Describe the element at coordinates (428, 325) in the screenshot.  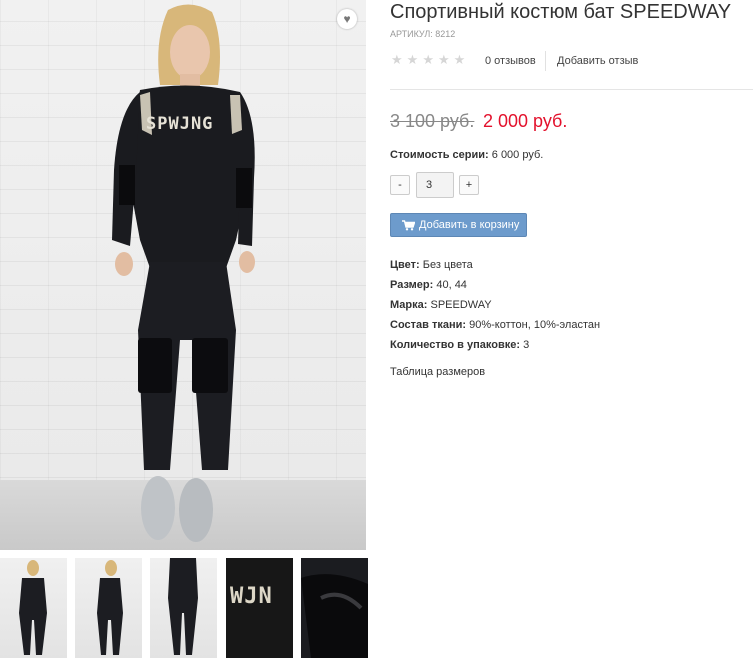
I see `property-label: Состав ткани:` at that location.